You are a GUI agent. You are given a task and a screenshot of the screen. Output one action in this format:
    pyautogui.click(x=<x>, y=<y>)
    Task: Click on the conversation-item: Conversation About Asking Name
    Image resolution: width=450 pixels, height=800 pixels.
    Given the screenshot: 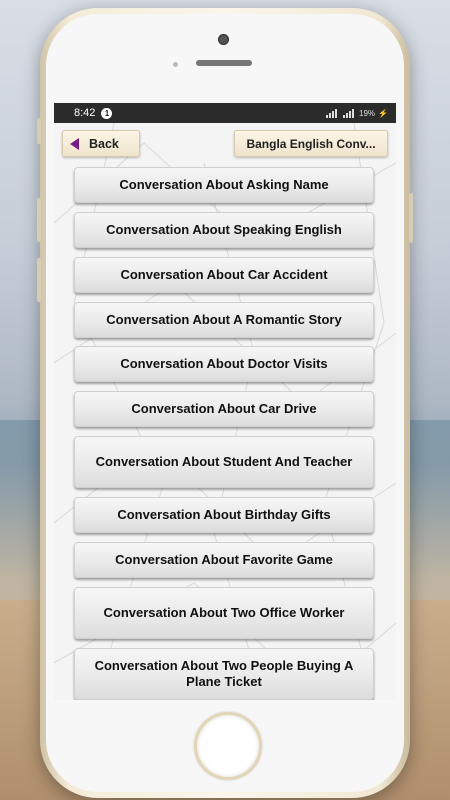 What is the action you would take?
    pyautogui.click(x=224, y=185)
    